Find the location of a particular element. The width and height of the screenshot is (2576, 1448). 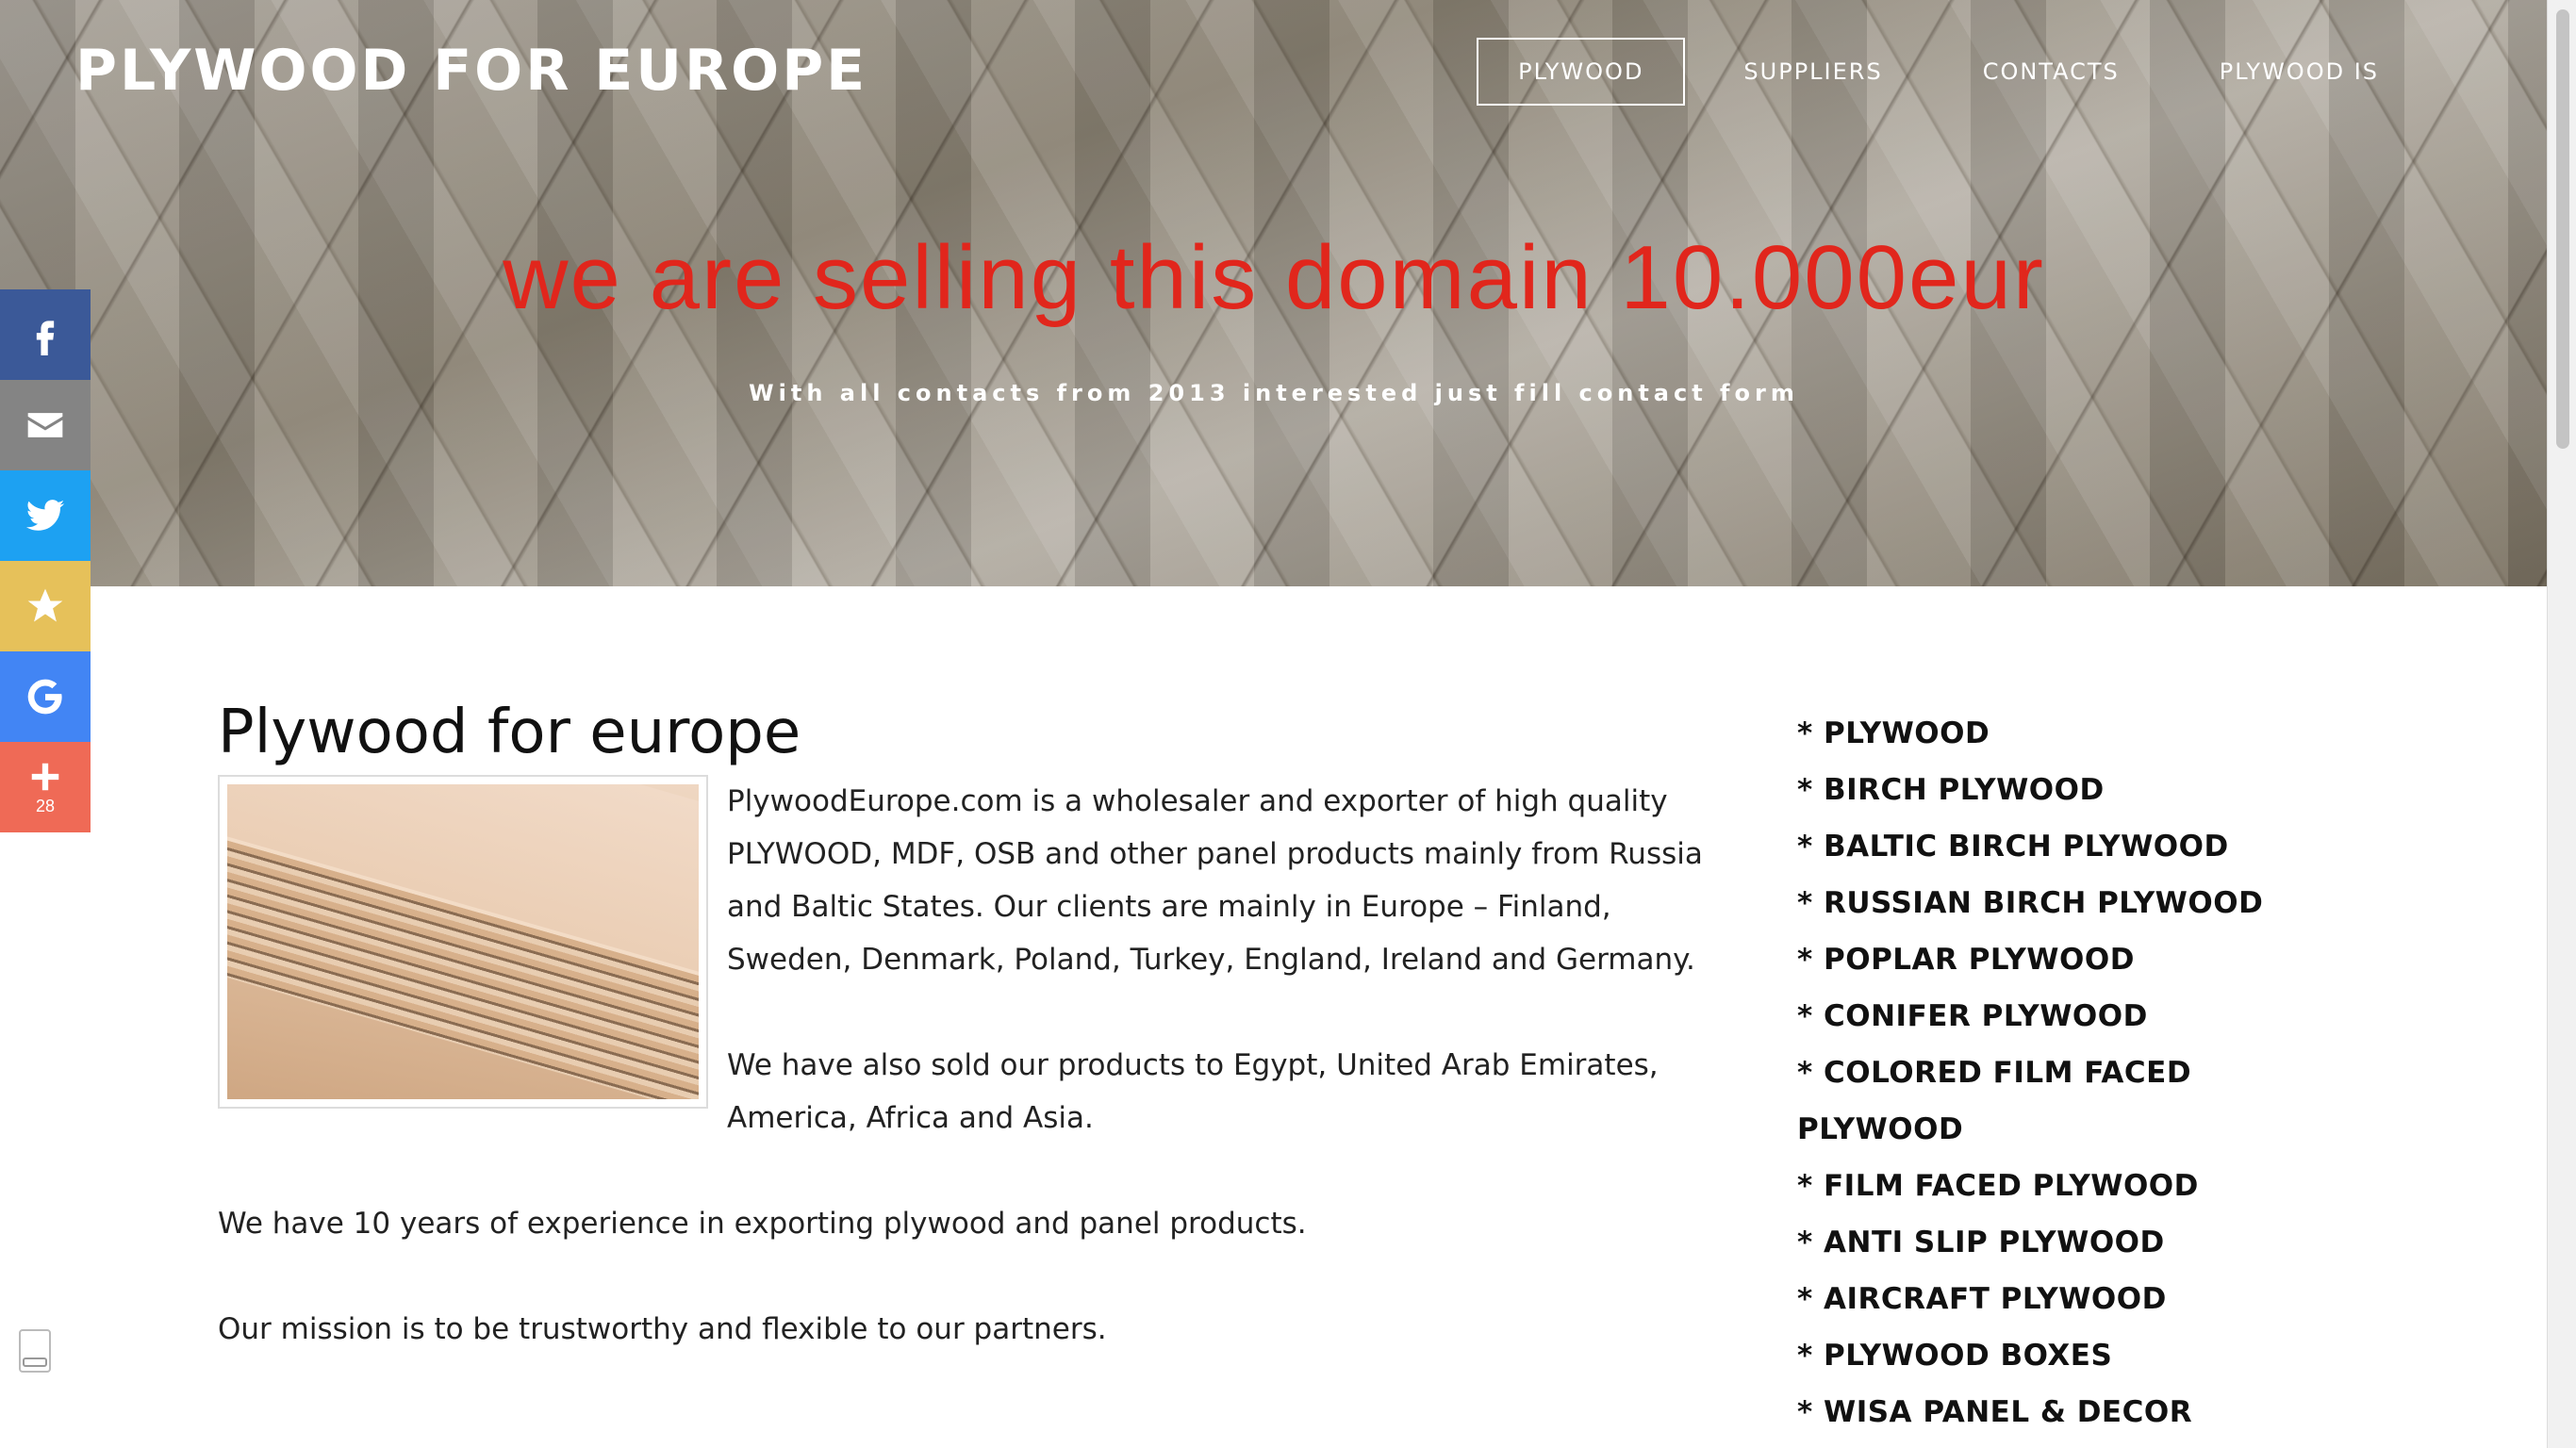

sidebar-item-baltic-birch-plywood: * BALTIC BIRCH PLYWOOD is located at coordinates (2080, 846).